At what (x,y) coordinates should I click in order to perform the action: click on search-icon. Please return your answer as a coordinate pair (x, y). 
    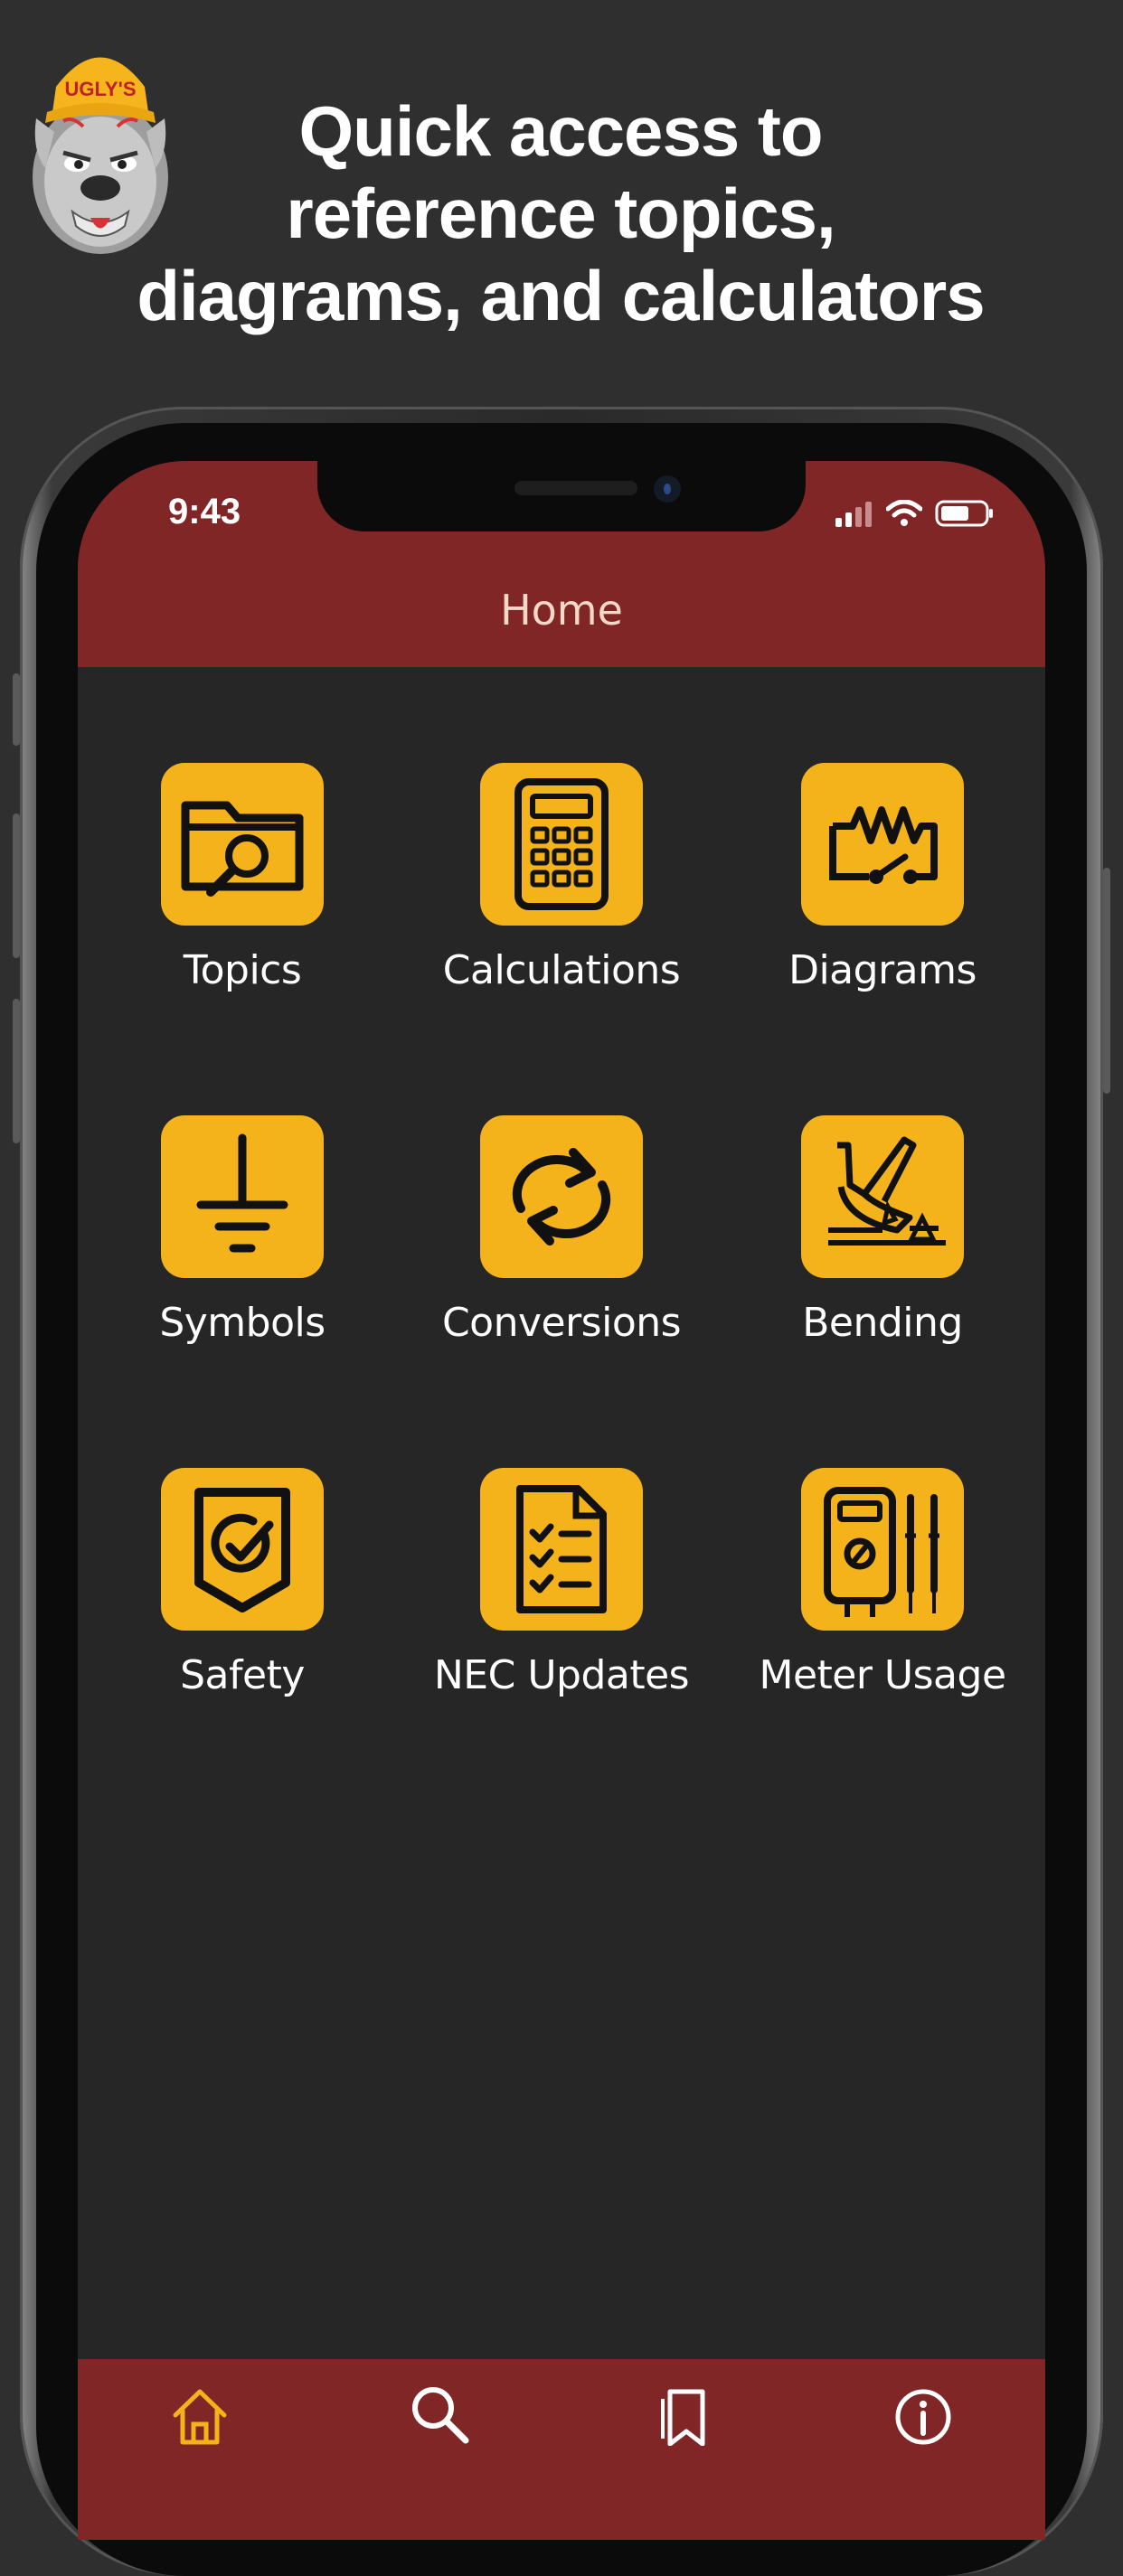
    Looking at the image, I should click on (439, 2415).